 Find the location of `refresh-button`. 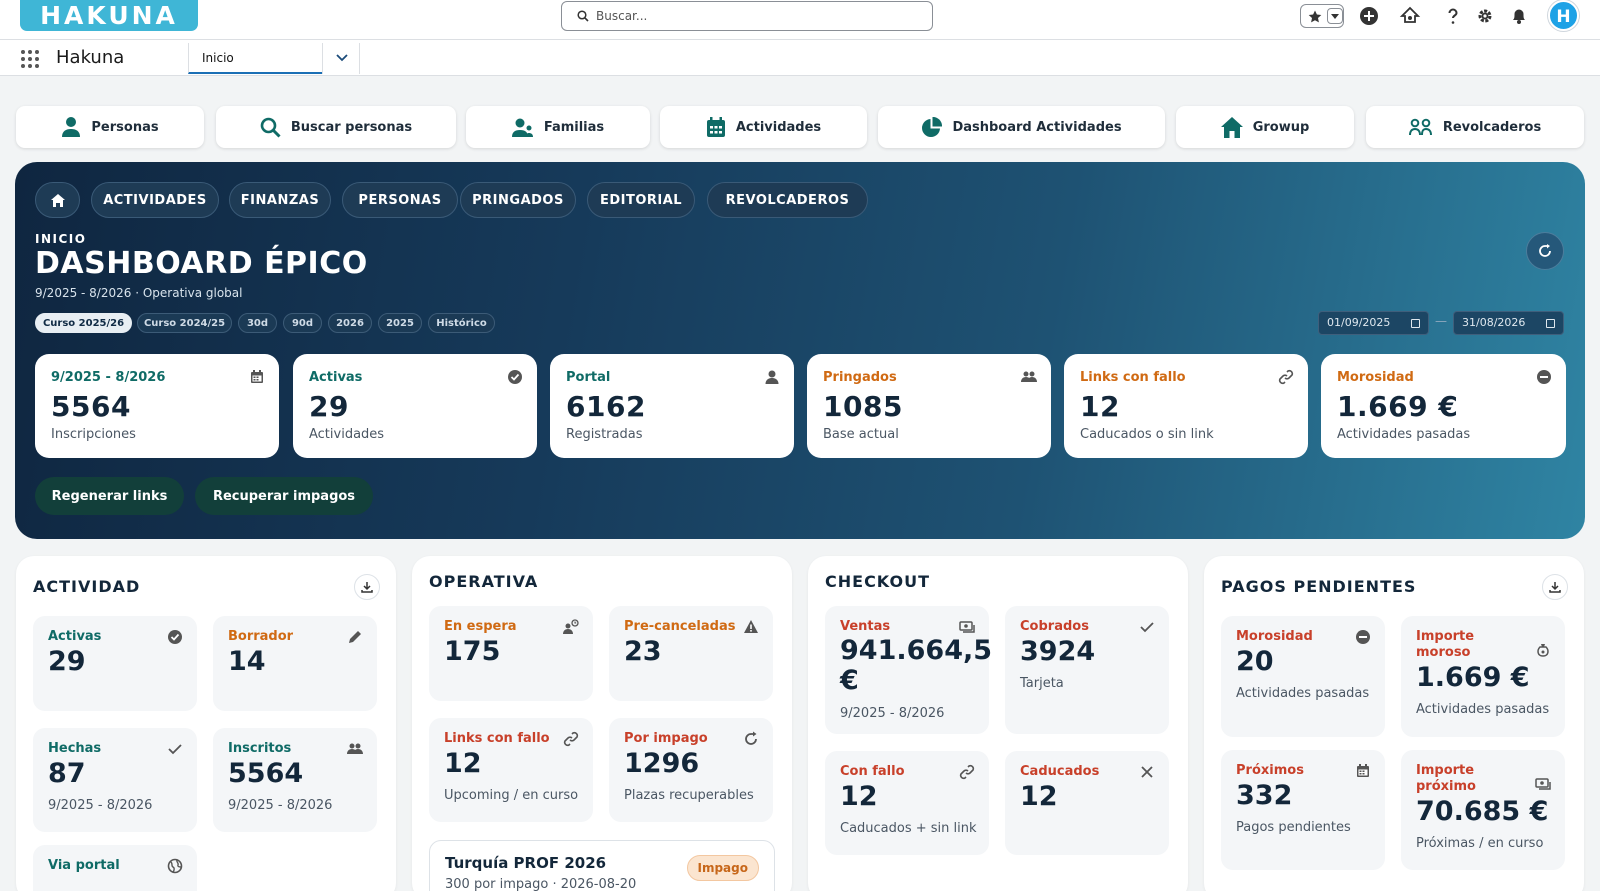

refresh-button is located at coordinates (1545, 251).